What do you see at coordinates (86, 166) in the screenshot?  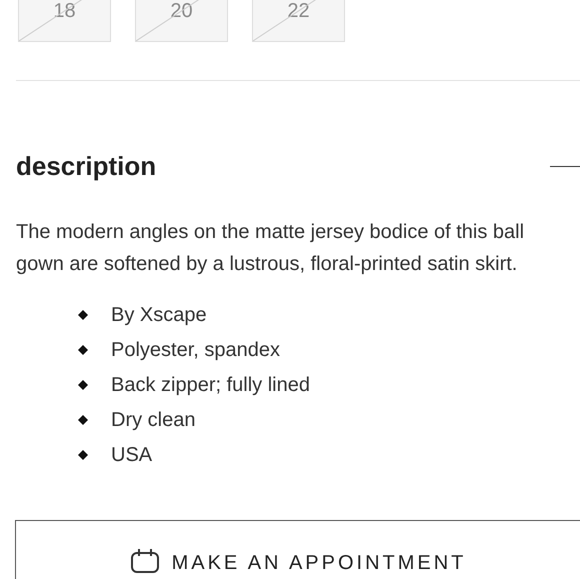 I see `section-title: description` at bounding box center [86, 166].